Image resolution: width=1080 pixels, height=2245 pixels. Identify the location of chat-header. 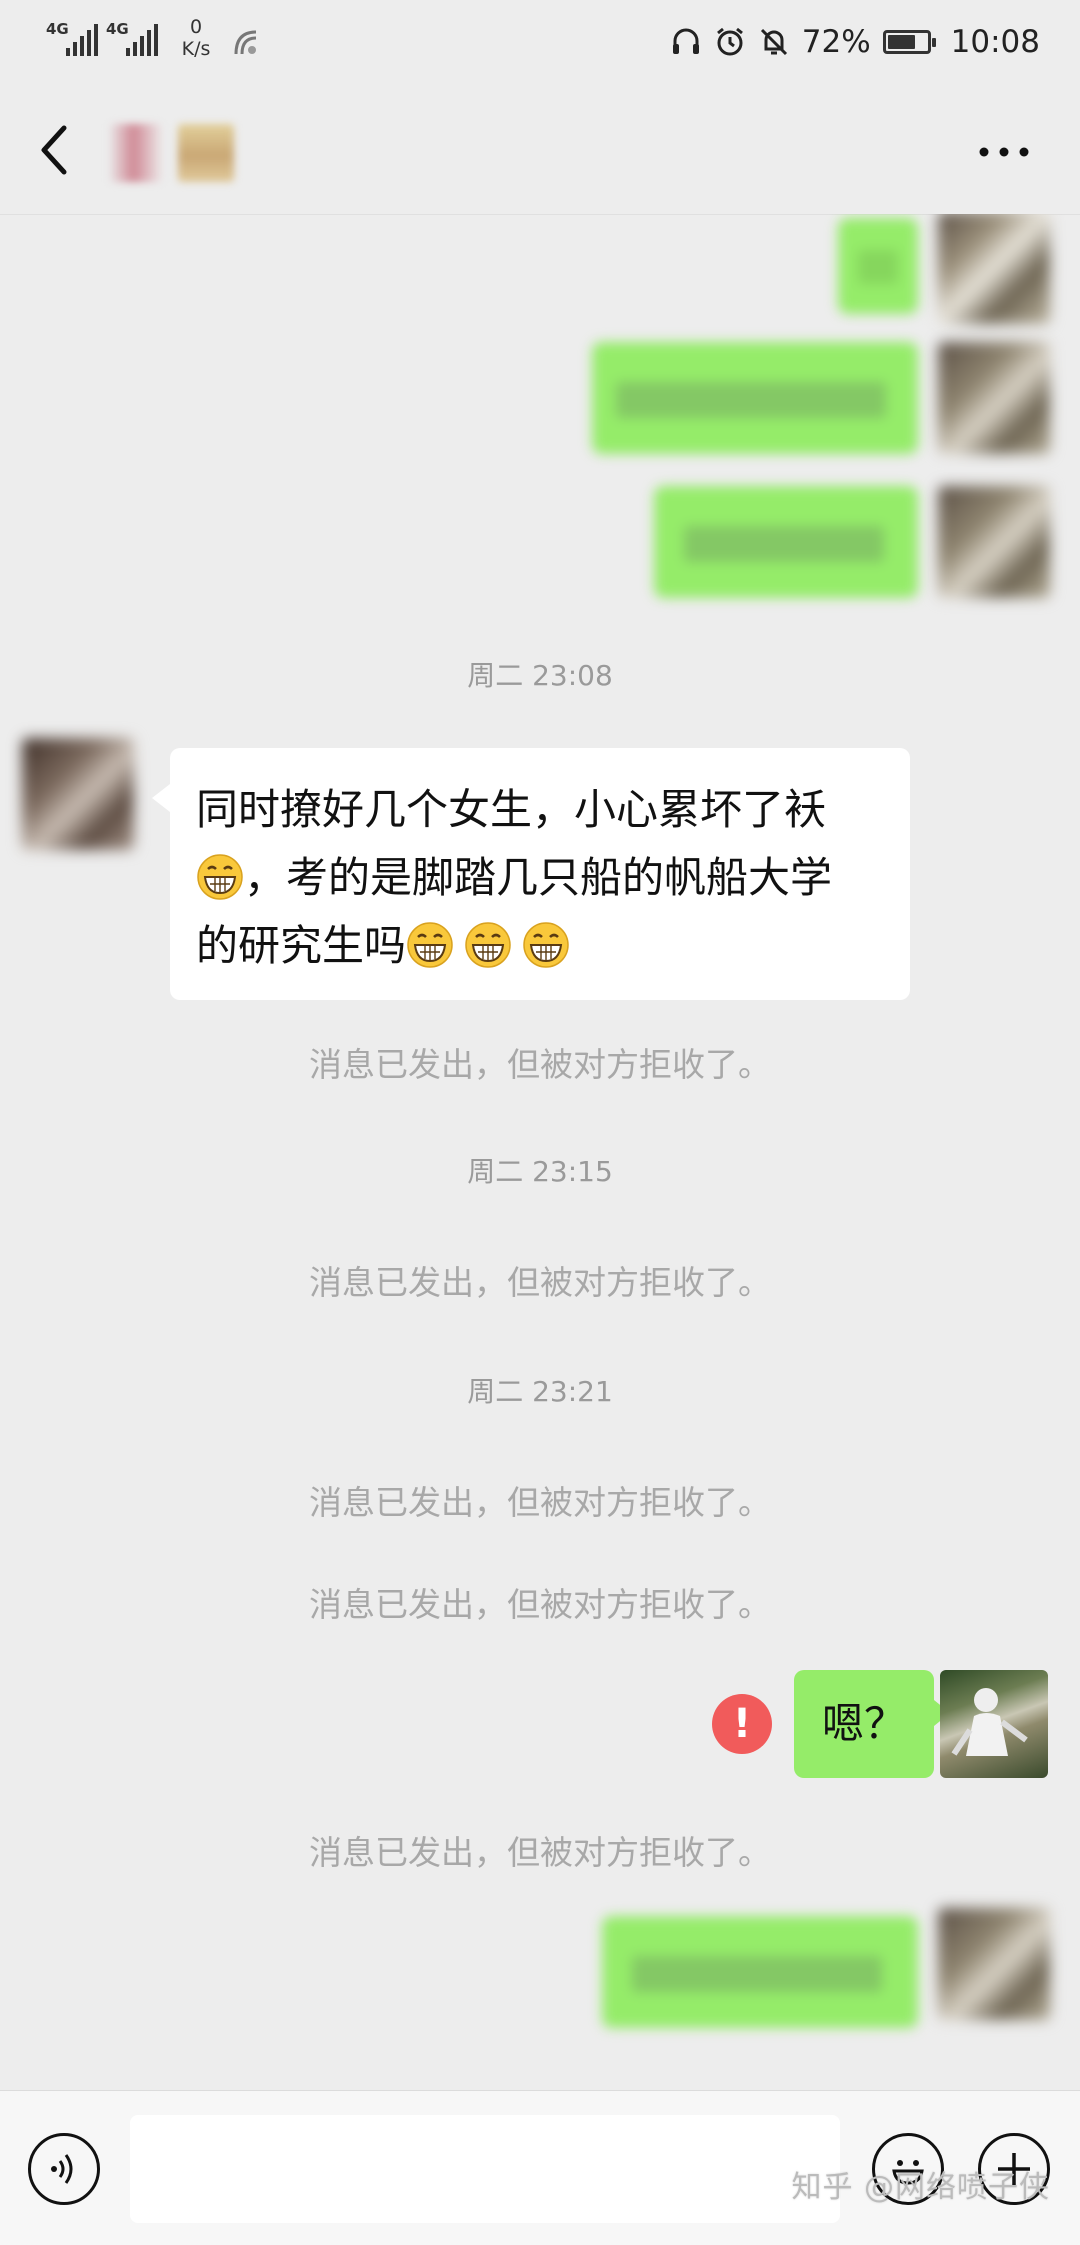
(540, 149).